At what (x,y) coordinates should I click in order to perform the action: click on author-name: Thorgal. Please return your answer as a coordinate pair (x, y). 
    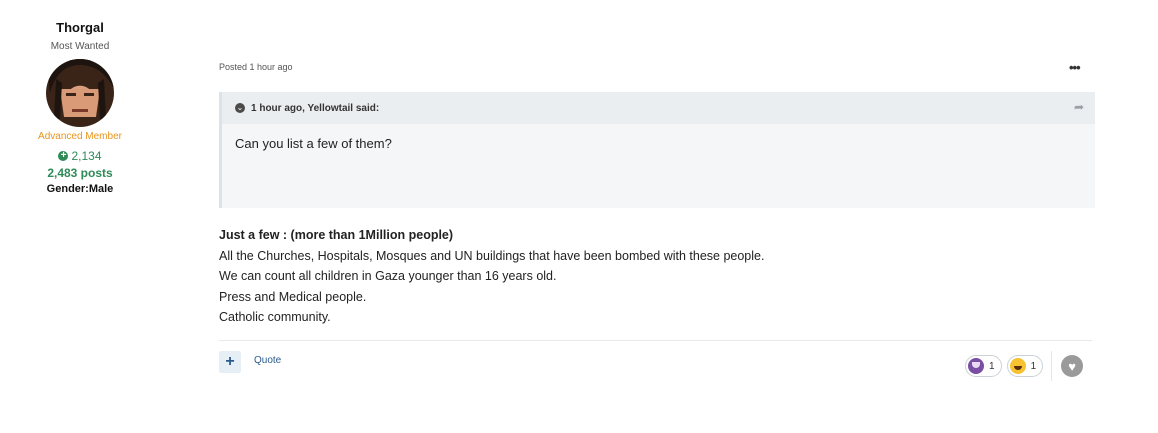
    Looking at the image, I should click on (80, 27).